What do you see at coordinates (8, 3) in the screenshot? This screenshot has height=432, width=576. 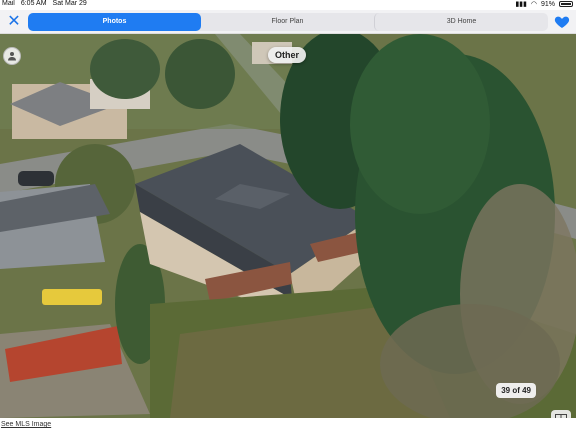 I see `carrier-label: Mail` at bounding box center [8, 3].